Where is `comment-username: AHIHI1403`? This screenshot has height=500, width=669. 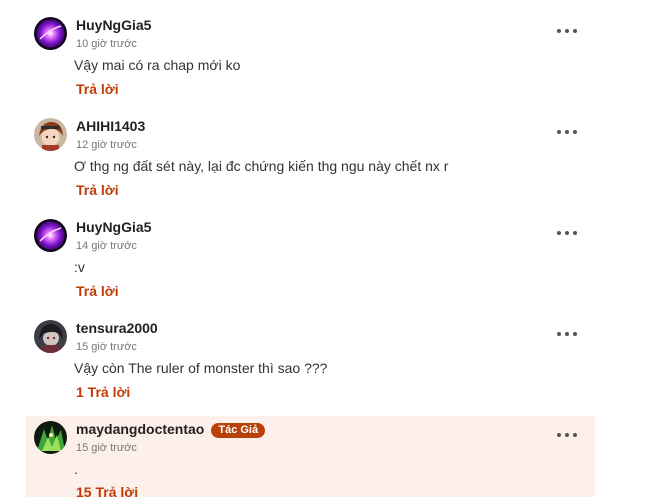
comment-username: AHIHI1403 is located at coordinates (110, 126).